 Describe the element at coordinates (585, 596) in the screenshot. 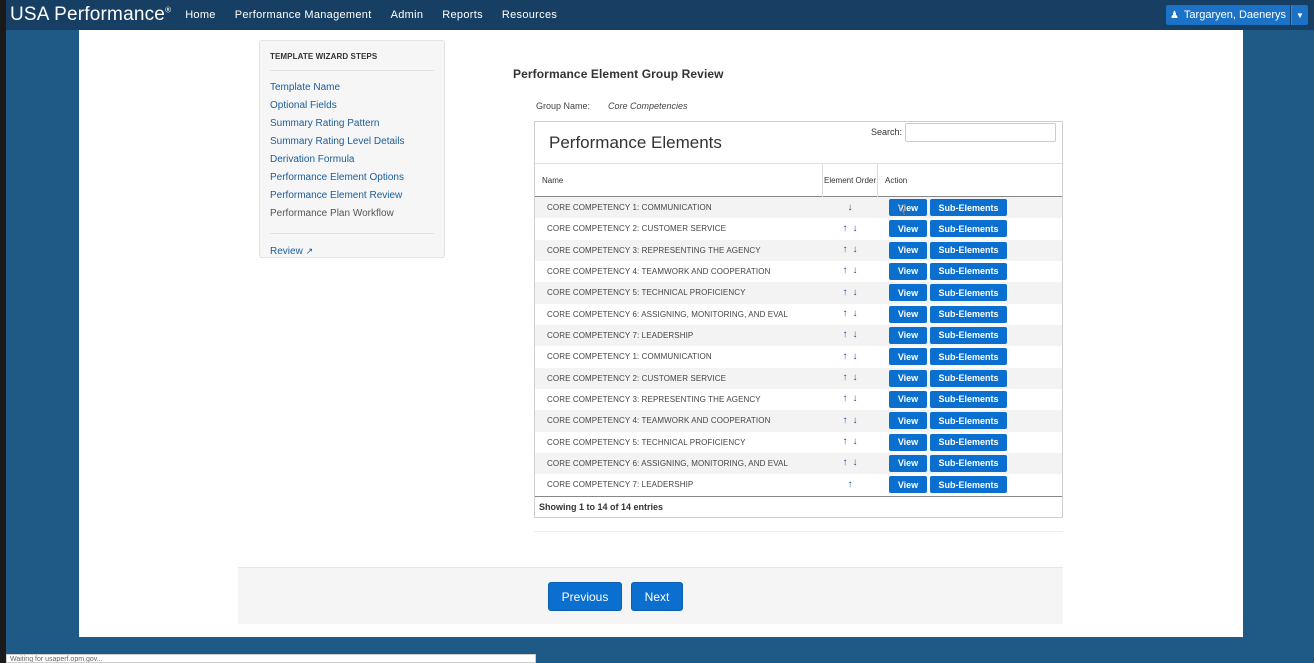

I see `previous-button: Previous` at that location.